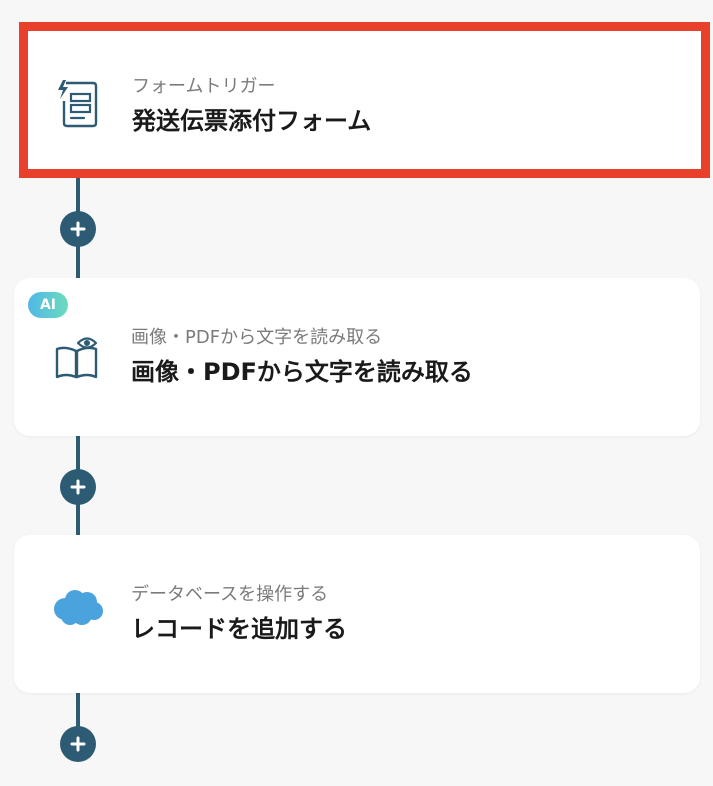 The image size is (713, 786). I want to click on step-text: 画像・PDFから文字を読み取る 画像・PDFから文字を読み取る, so click(302, 357).